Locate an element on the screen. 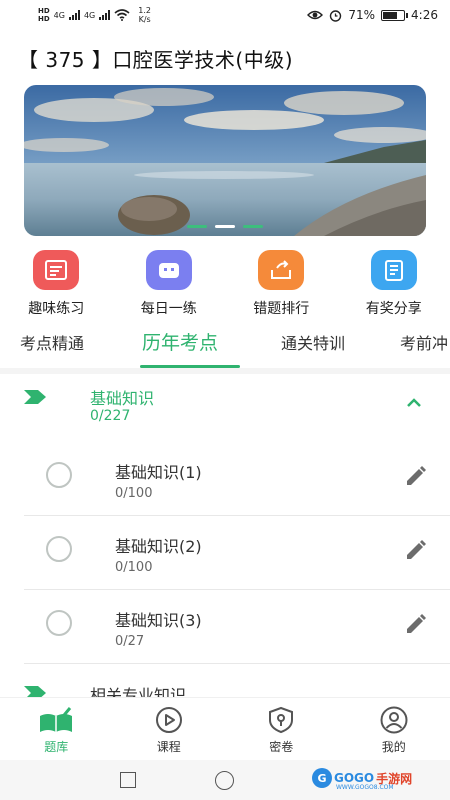 The image size is (450, 800). item-title: 基础知识(3) is located at coordinates (158, 620).